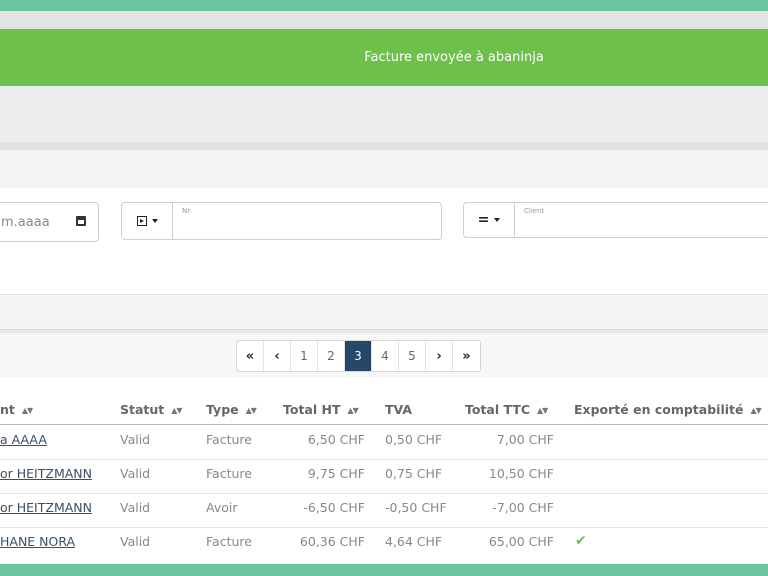 This screenshot has height=576, width=768. Describe the element at coordinates (384, 312) in the screenshot. I see `filter-panel-footer` at that location.